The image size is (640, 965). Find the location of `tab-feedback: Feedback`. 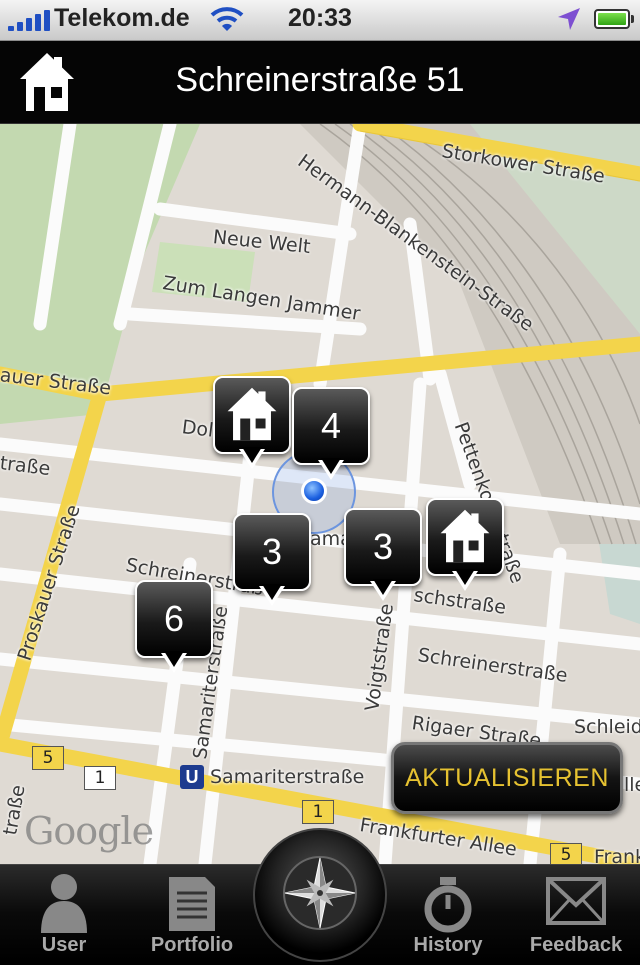

tab-feedback: Feedback is located at coordinates (576, 913).